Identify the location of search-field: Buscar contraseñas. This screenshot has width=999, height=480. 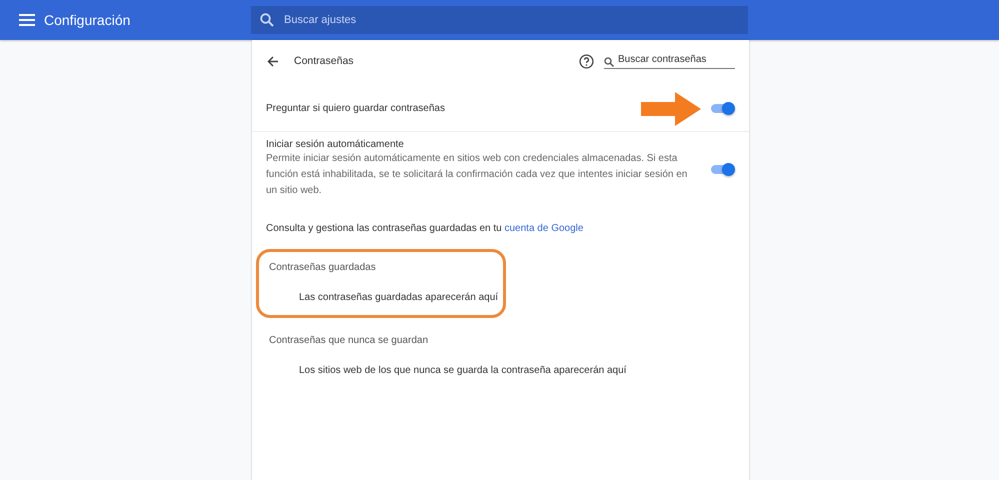
(669, 61).